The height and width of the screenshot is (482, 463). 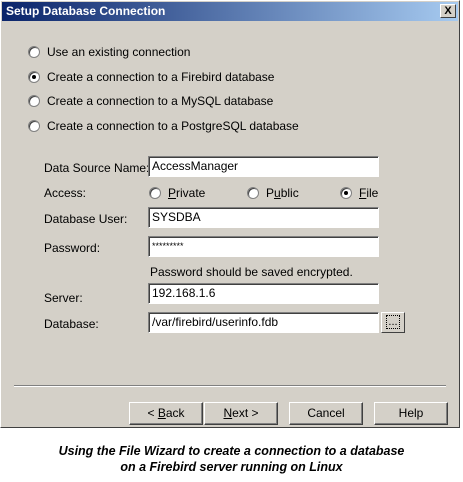 I want to click on database-path-input: /var/firebird/userinfo.fdb, so click(x=263, y=322).